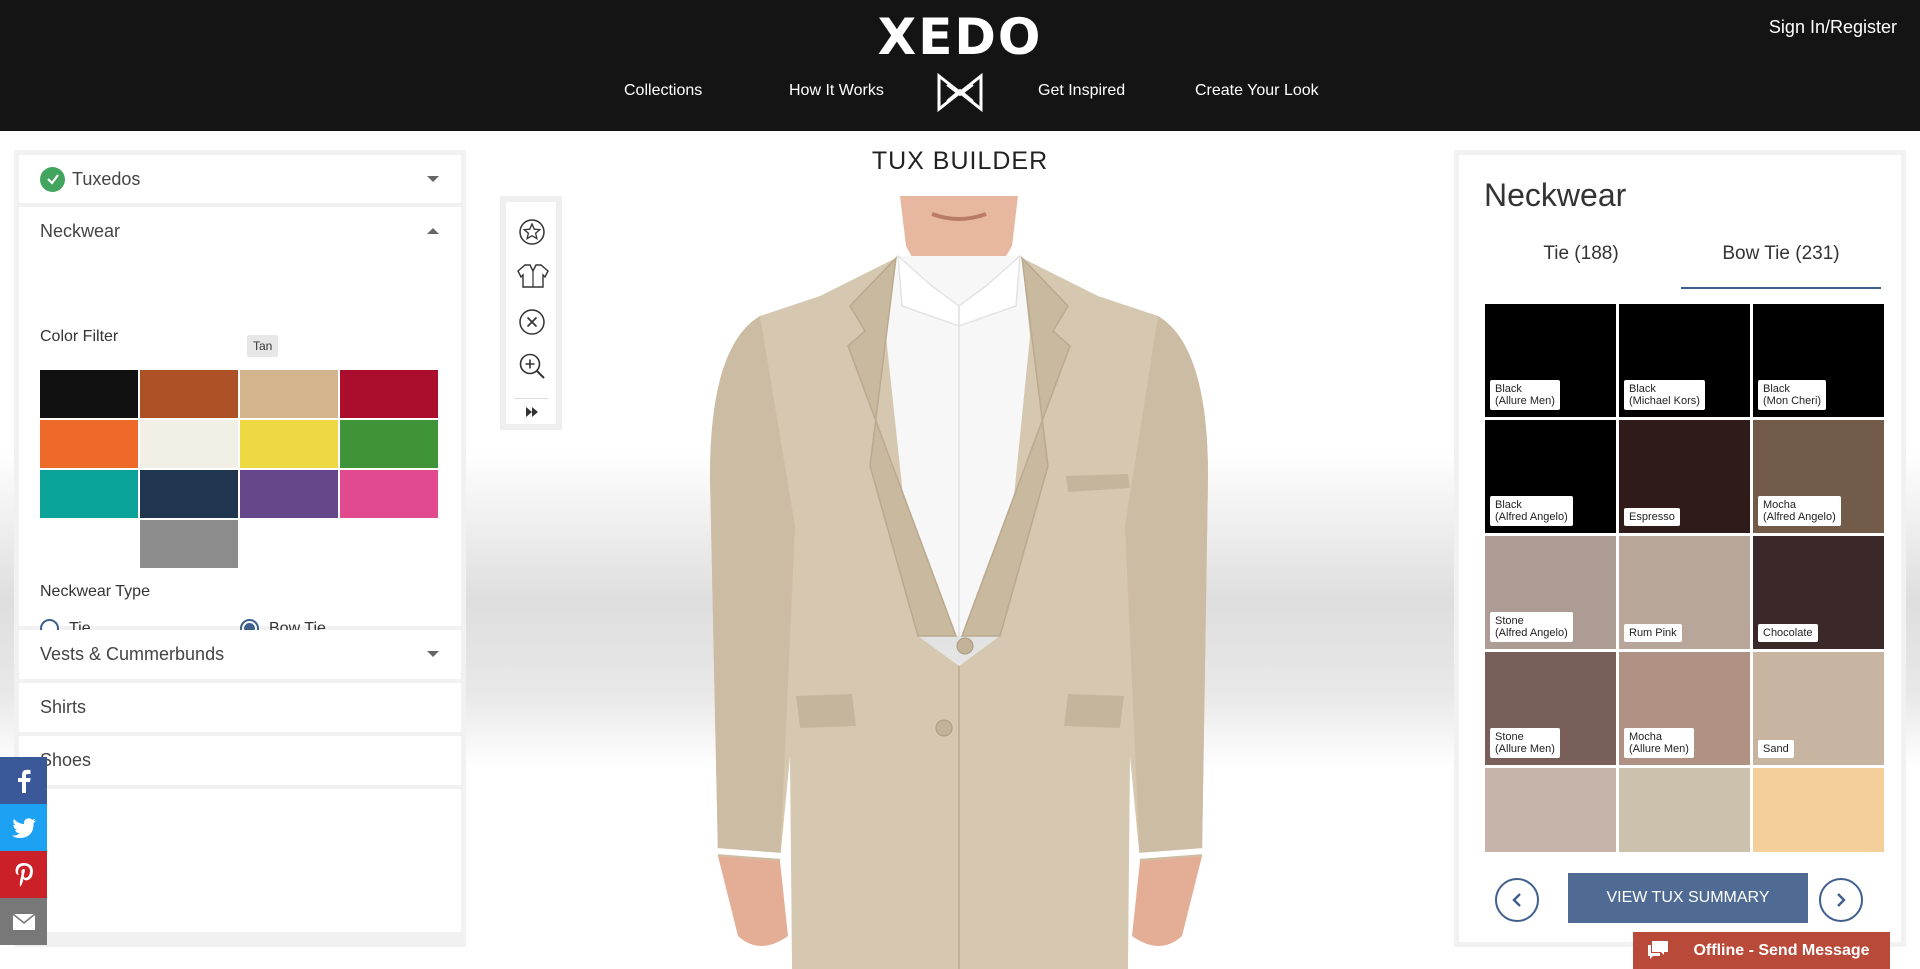  What do you see at coordinates (532, 412) in the screenshot?
I see `fast-forward-icon` at bounding box center [532, 412].